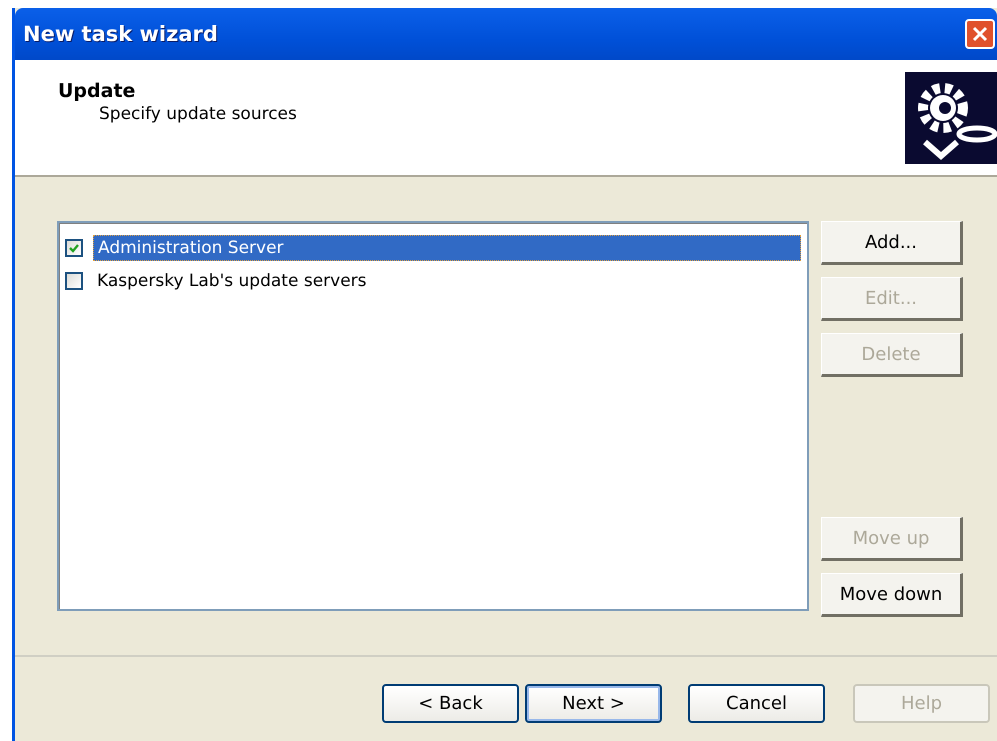 The image size is (997, 741). Describe the element at coordinates (892, 595) in the screenshot. I see `side-button: Move down` at that location.